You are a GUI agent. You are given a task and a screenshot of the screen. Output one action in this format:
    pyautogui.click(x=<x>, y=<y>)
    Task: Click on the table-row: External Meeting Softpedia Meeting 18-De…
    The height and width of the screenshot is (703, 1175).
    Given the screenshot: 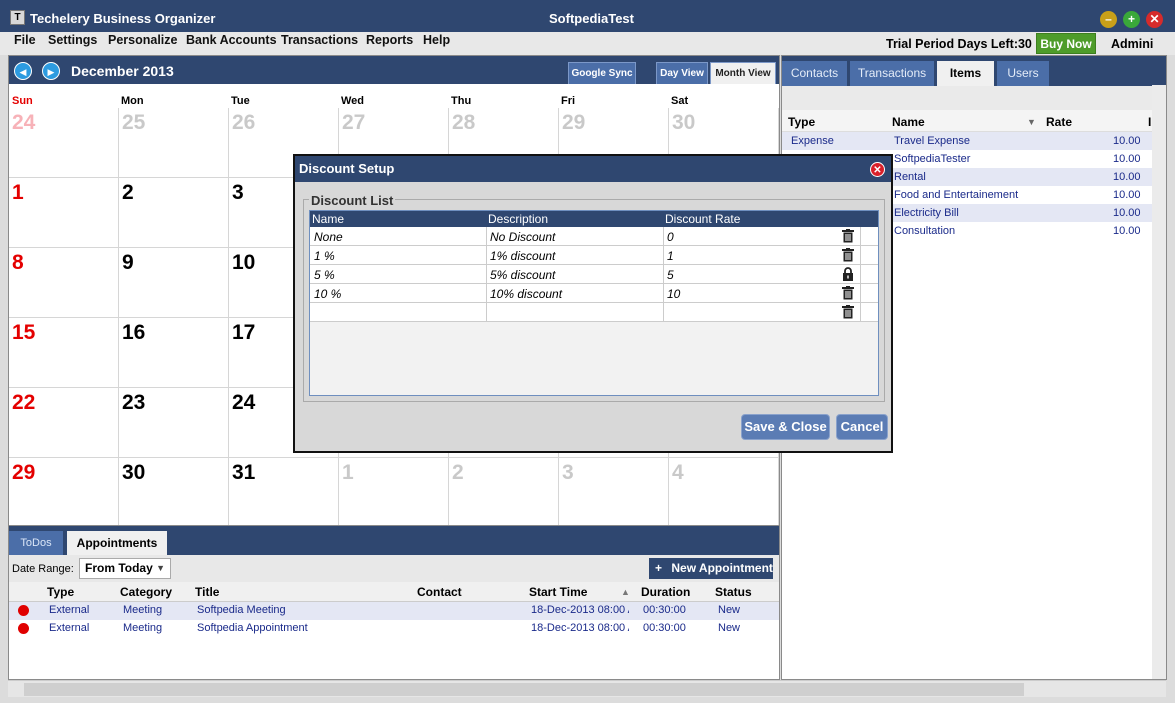 What is the action you would take?
    pyautogui.click(x=394, y=611)
    